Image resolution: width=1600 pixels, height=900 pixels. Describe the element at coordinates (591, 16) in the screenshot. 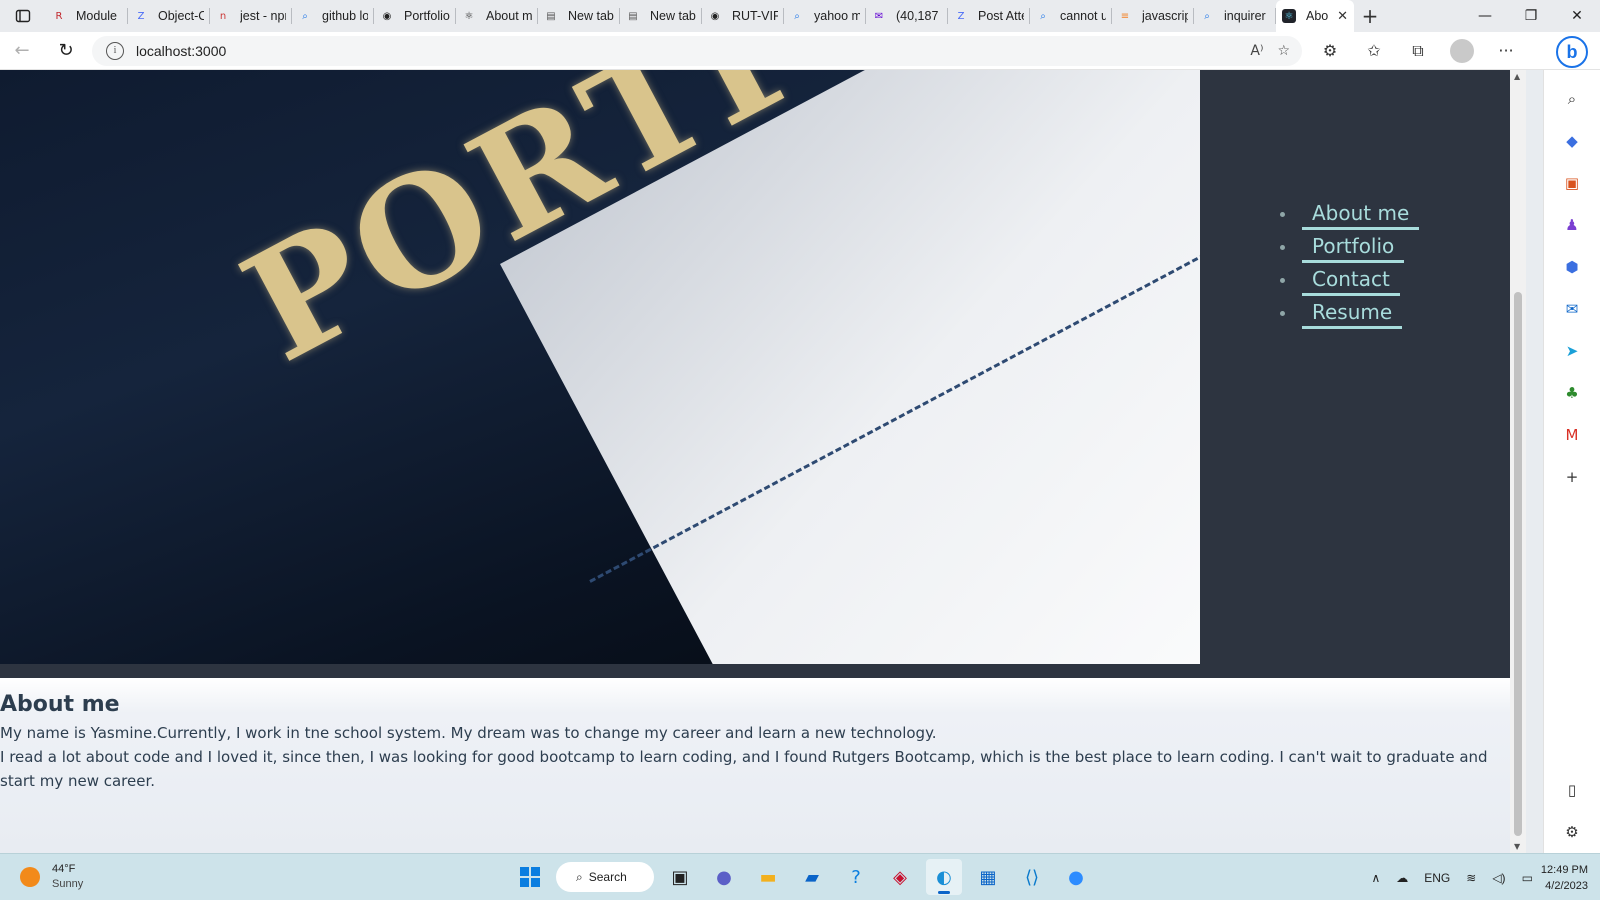

I see `tab-title: New tab` at that location.